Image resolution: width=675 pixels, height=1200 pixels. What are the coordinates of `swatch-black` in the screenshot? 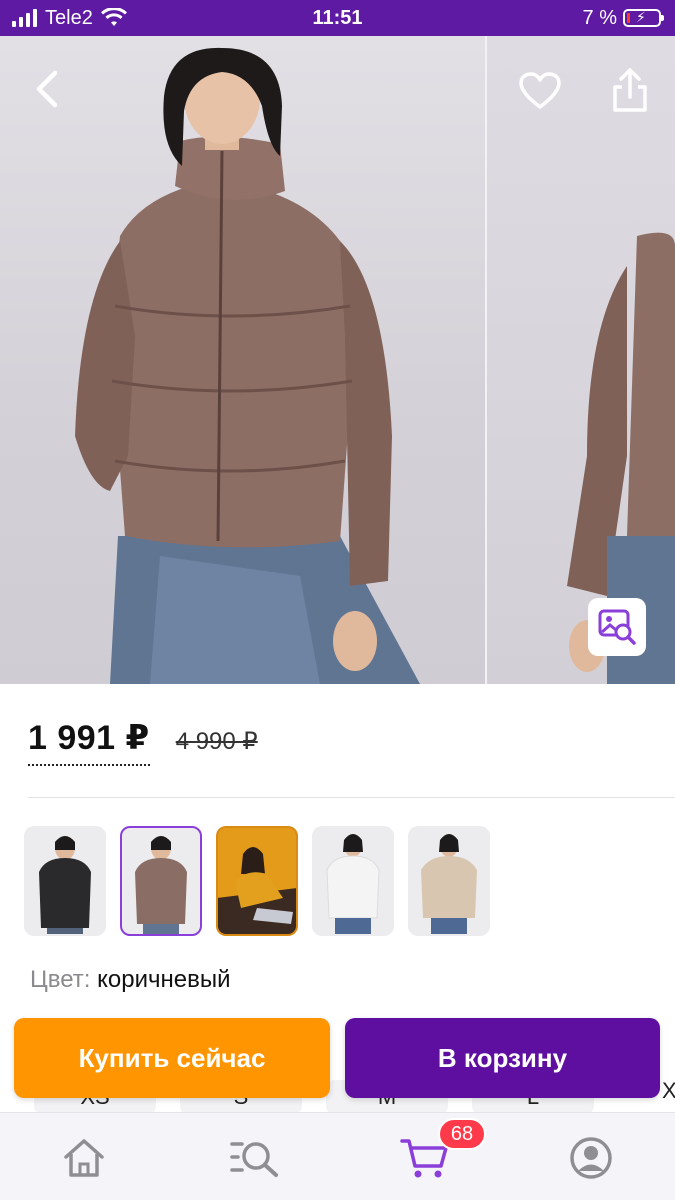 It's located at (65, 881).